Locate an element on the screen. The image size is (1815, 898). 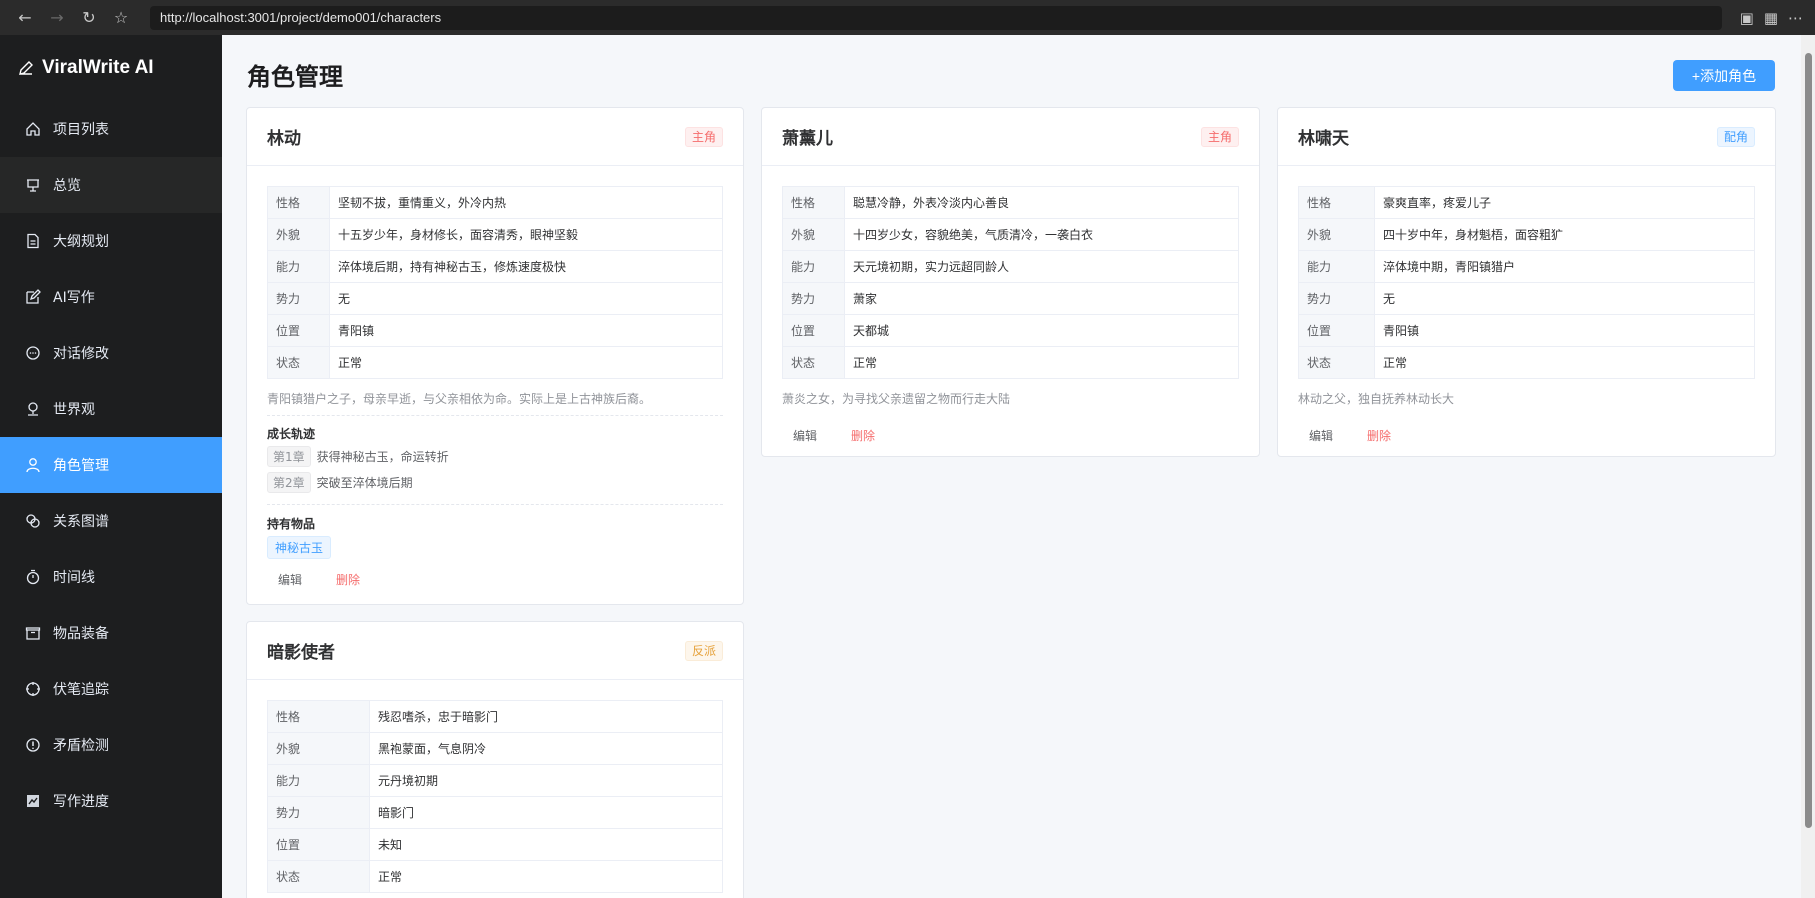
sidebar-item-3: AI写作 is located at coordinates (111, 297).